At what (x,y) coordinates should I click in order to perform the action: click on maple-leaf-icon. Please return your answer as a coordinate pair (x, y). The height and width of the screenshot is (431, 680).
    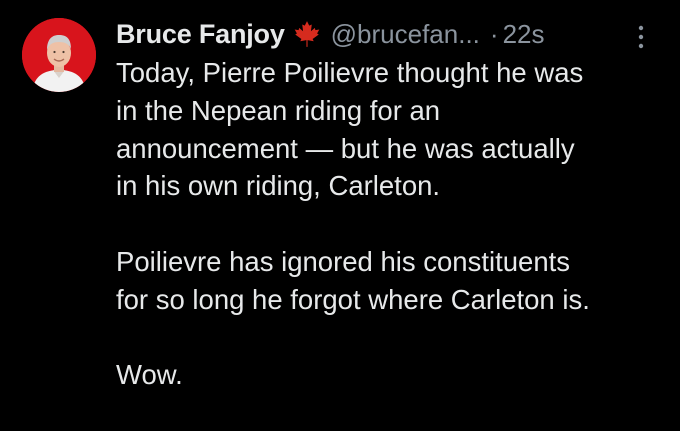
    Looking at the image, I should click on (307, 34).